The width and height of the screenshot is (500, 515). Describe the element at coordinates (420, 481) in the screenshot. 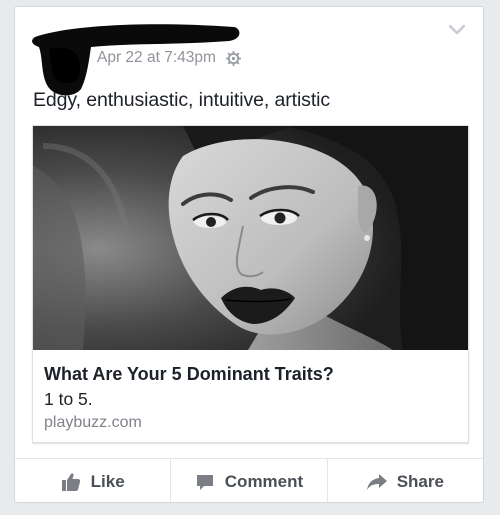

I see `share-label: Share` at that location.